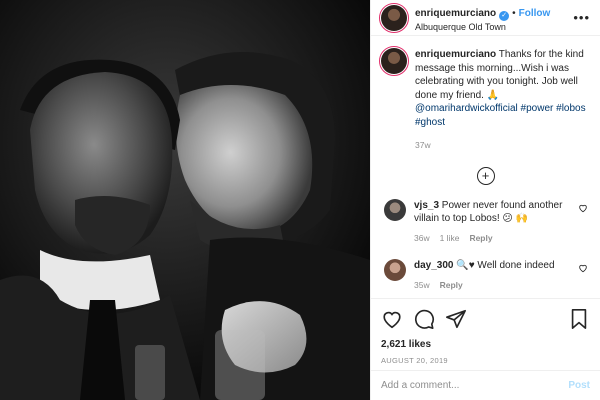 This screenshot has height=400, width=600. I want to click on post-actions: 2,621 likes AUGUST 20, 2019, so click(485, 334).